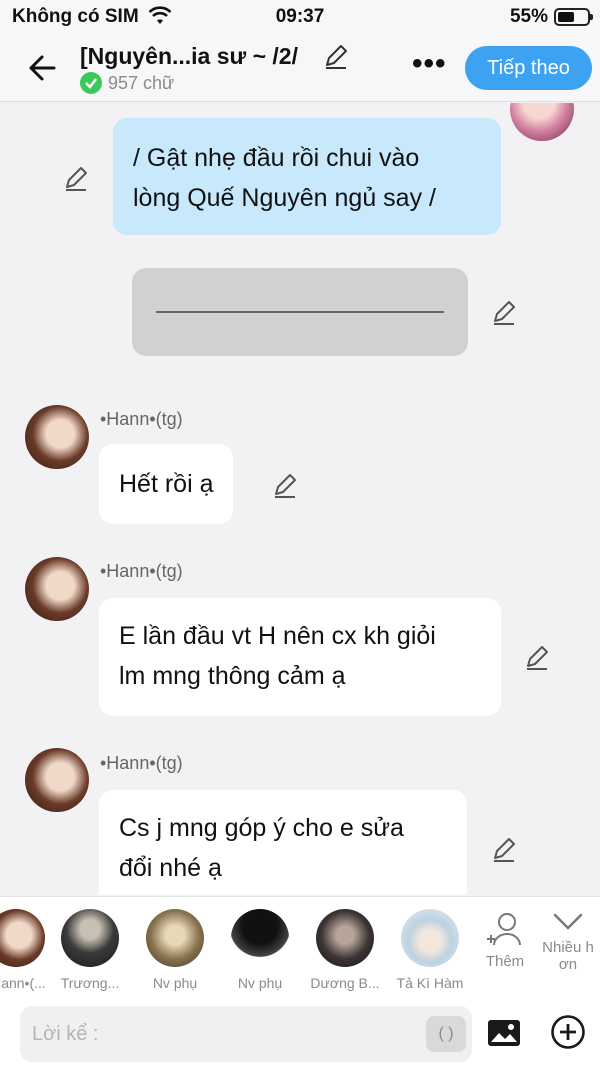 This screenshot has width=600, height=1067. What do you see at coordinates (276, 158) in the screenshot?
I see `message-text: / Gật nhẹ đầu rồi chui vào` at bounding box center [276, 158].